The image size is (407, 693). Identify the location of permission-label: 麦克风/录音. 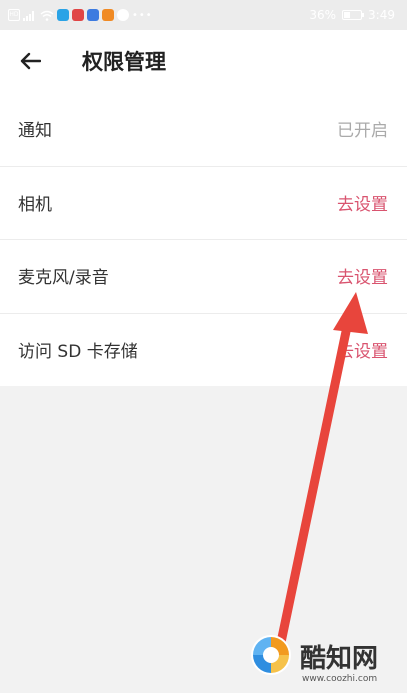
(63, 278).